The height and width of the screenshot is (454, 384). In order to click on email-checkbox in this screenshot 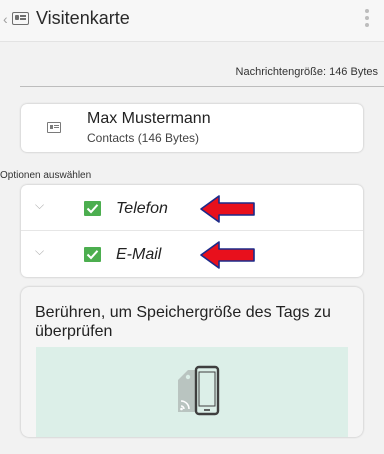, I will do `click(92, 254)`.